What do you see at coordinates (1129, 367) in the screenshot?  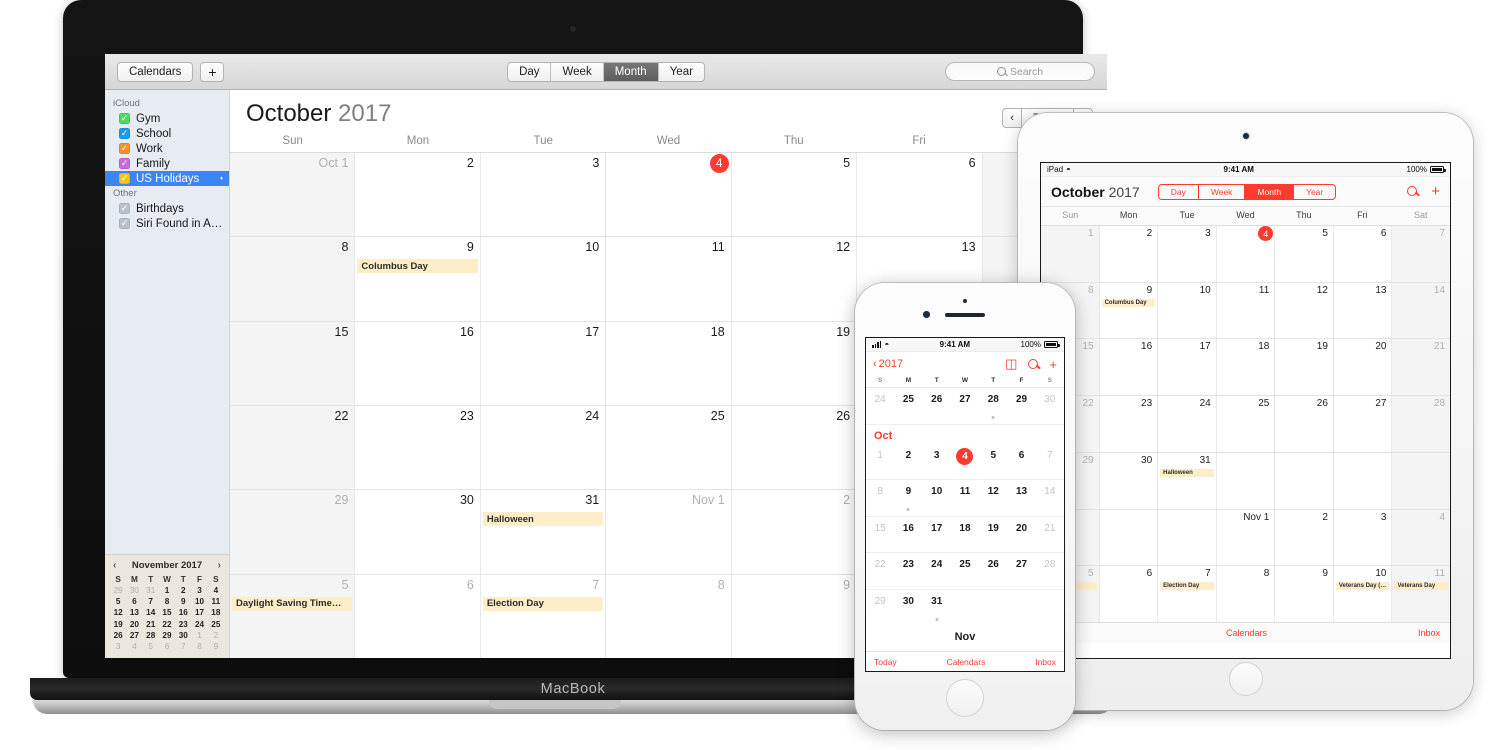 I see `ipad-day-cell: 16` at bounding box center [1129, 367].